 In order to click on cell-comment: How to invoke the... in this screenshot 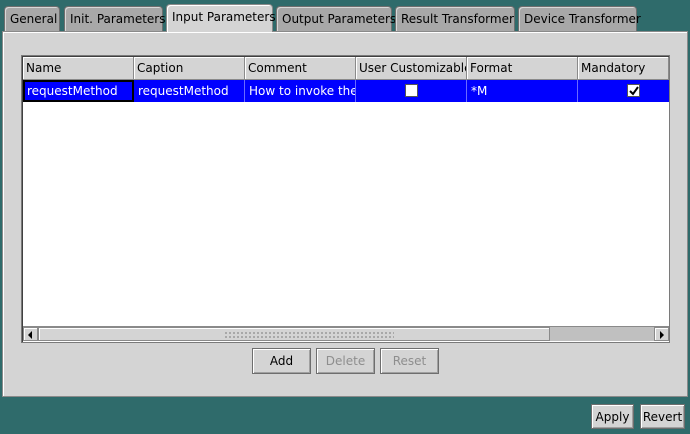, I will do `click(300, 91)`.